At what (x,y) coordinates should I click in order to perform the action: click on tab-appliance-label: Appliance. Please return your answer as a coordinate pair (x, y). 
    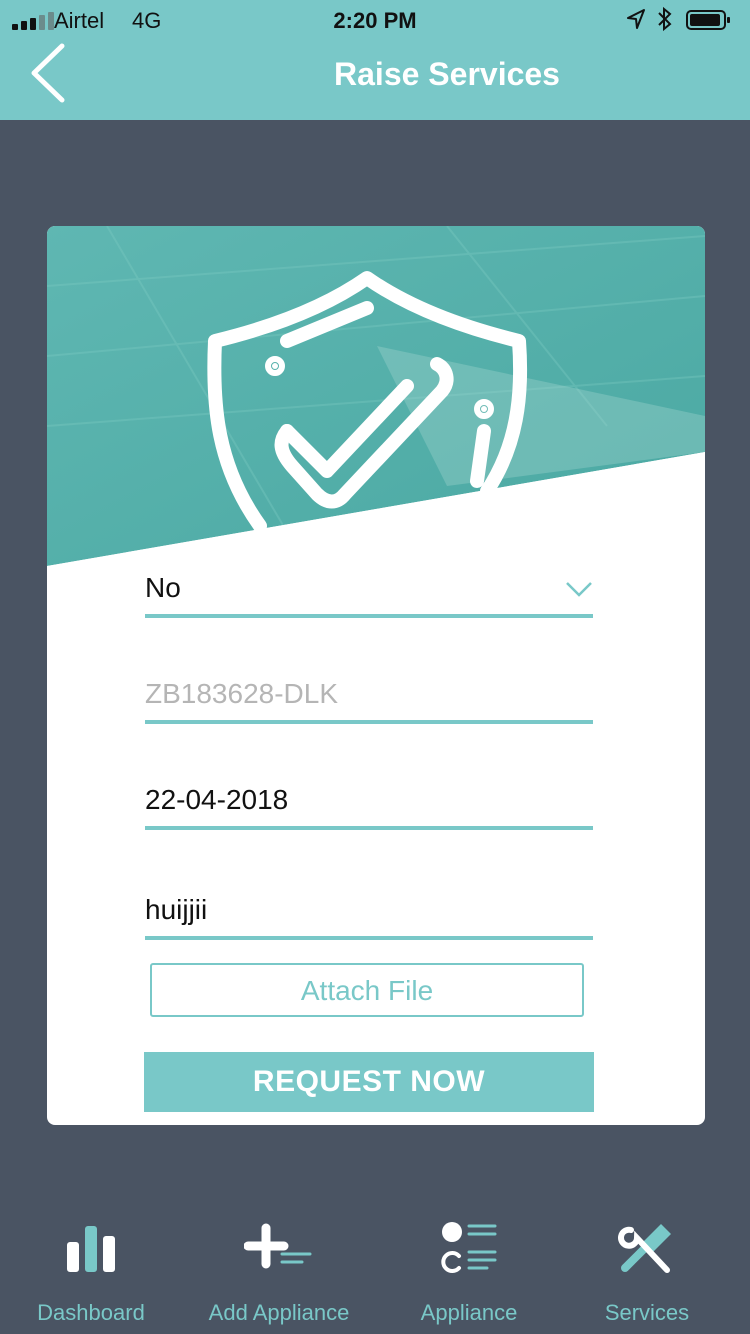
    Looking at the image, I should click on (469, 1312).